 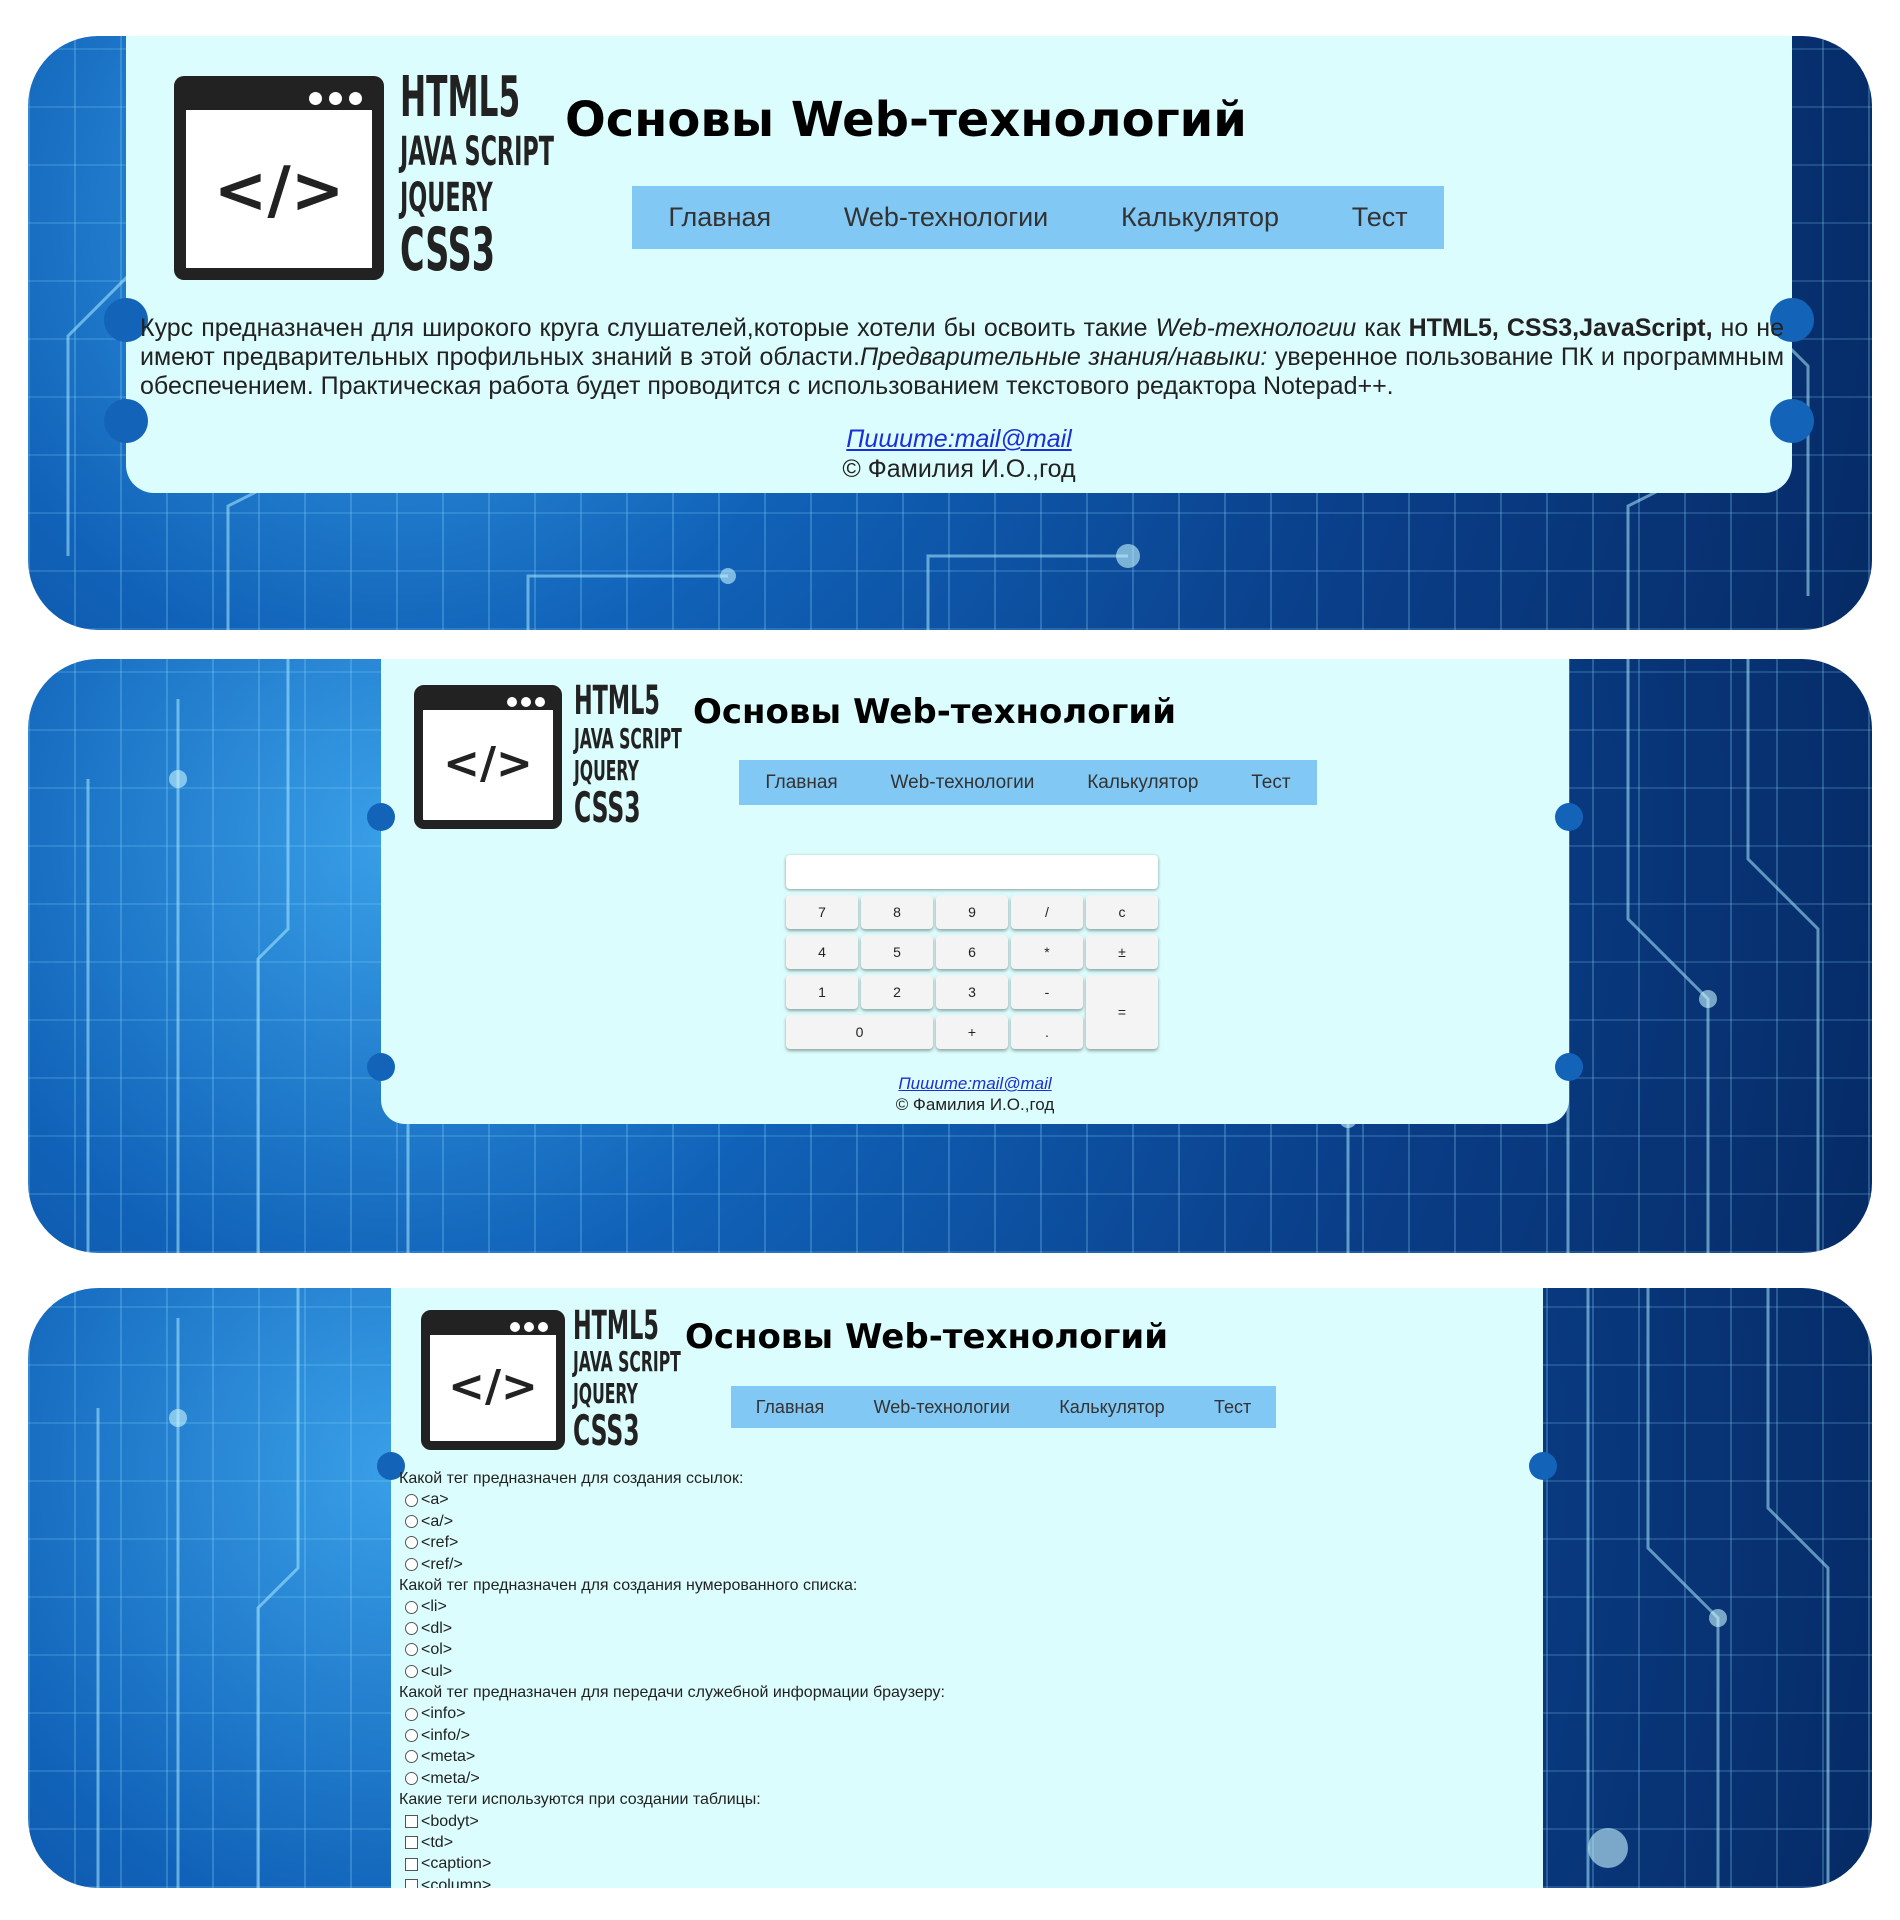 What do you see at coordinates (972, 992) in the screenshot?
I see `key-3: 3` at bounding box center [972, 992].